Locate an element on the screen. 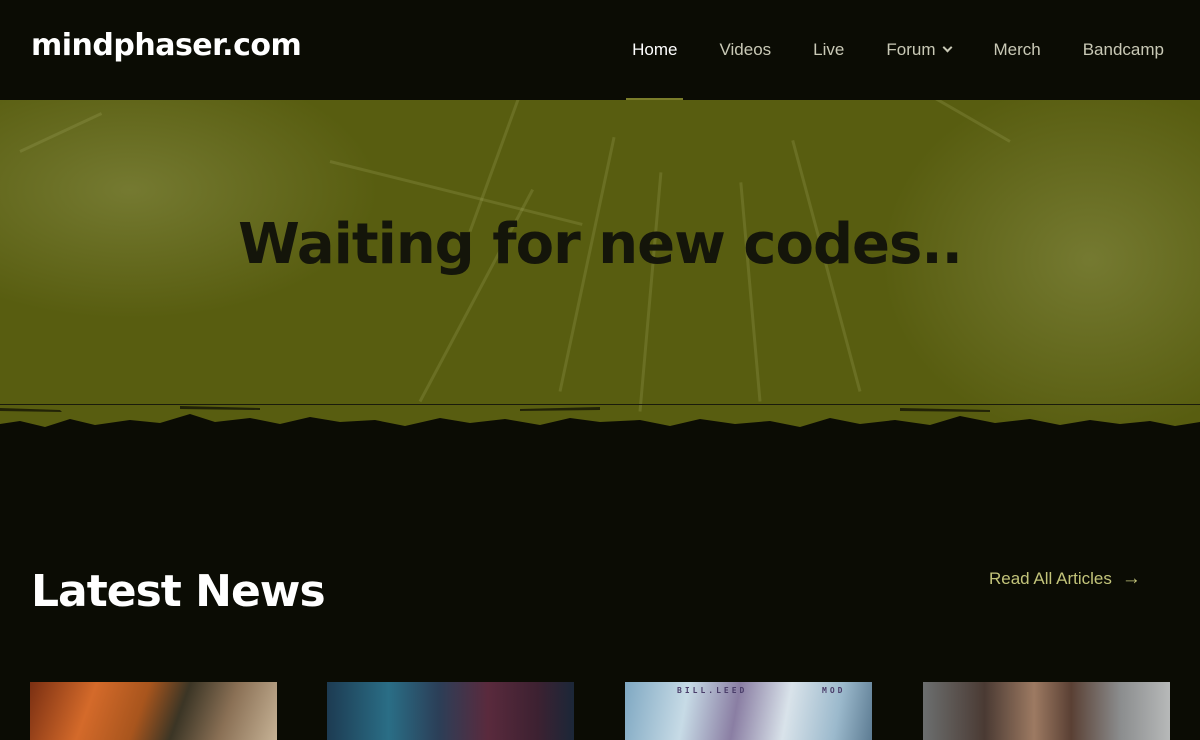 This screenshot has width=1200, height=740. chevron-down-icon is located at coordinates (948, 47).